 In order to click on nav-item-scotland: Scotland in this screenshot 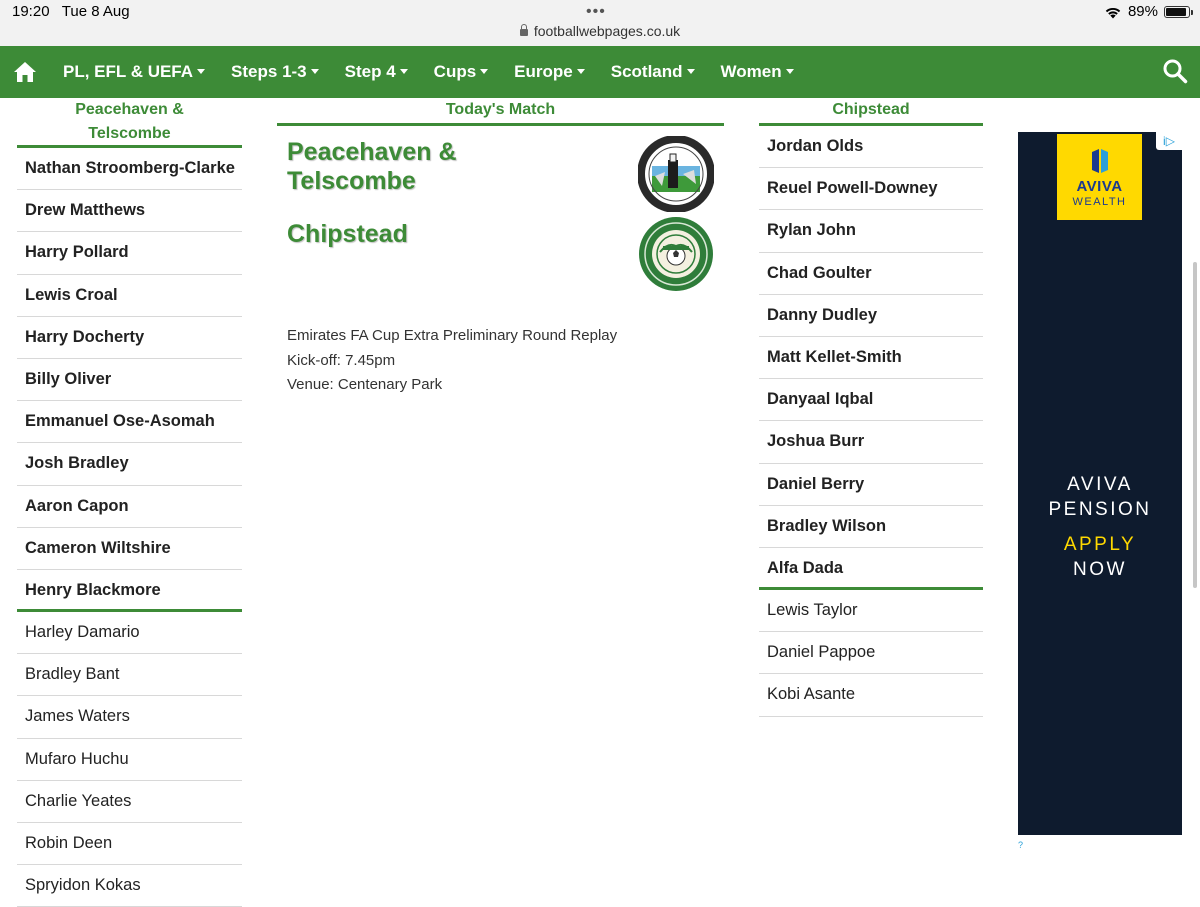, I will do `click(653, 72)`.